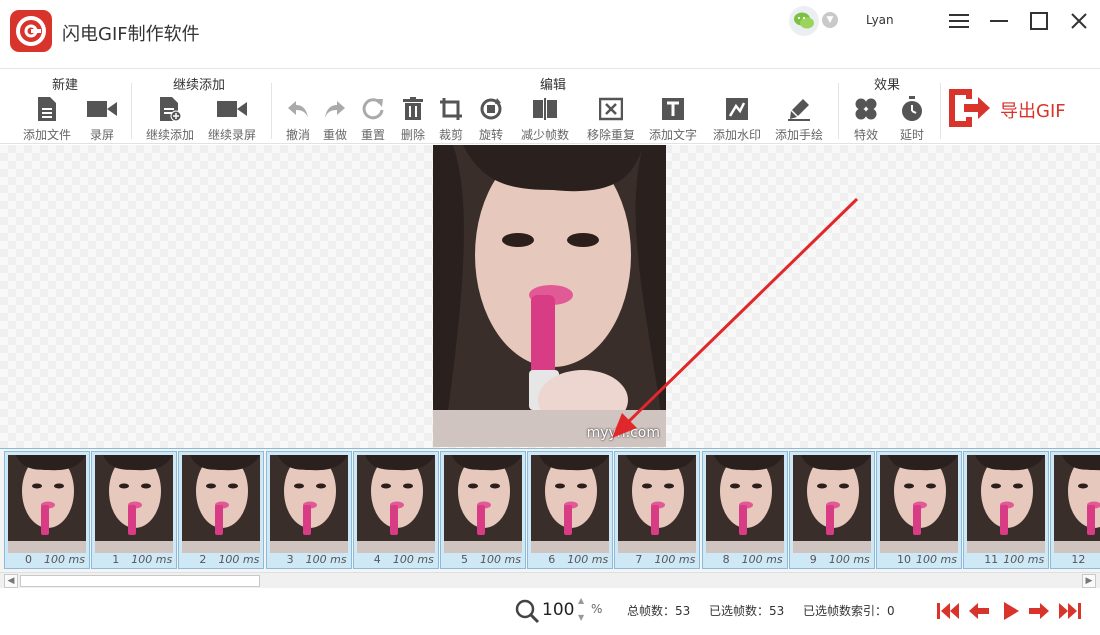  I want to click on frame-thumbnail: 11 100 ms, so click(1006, 510).